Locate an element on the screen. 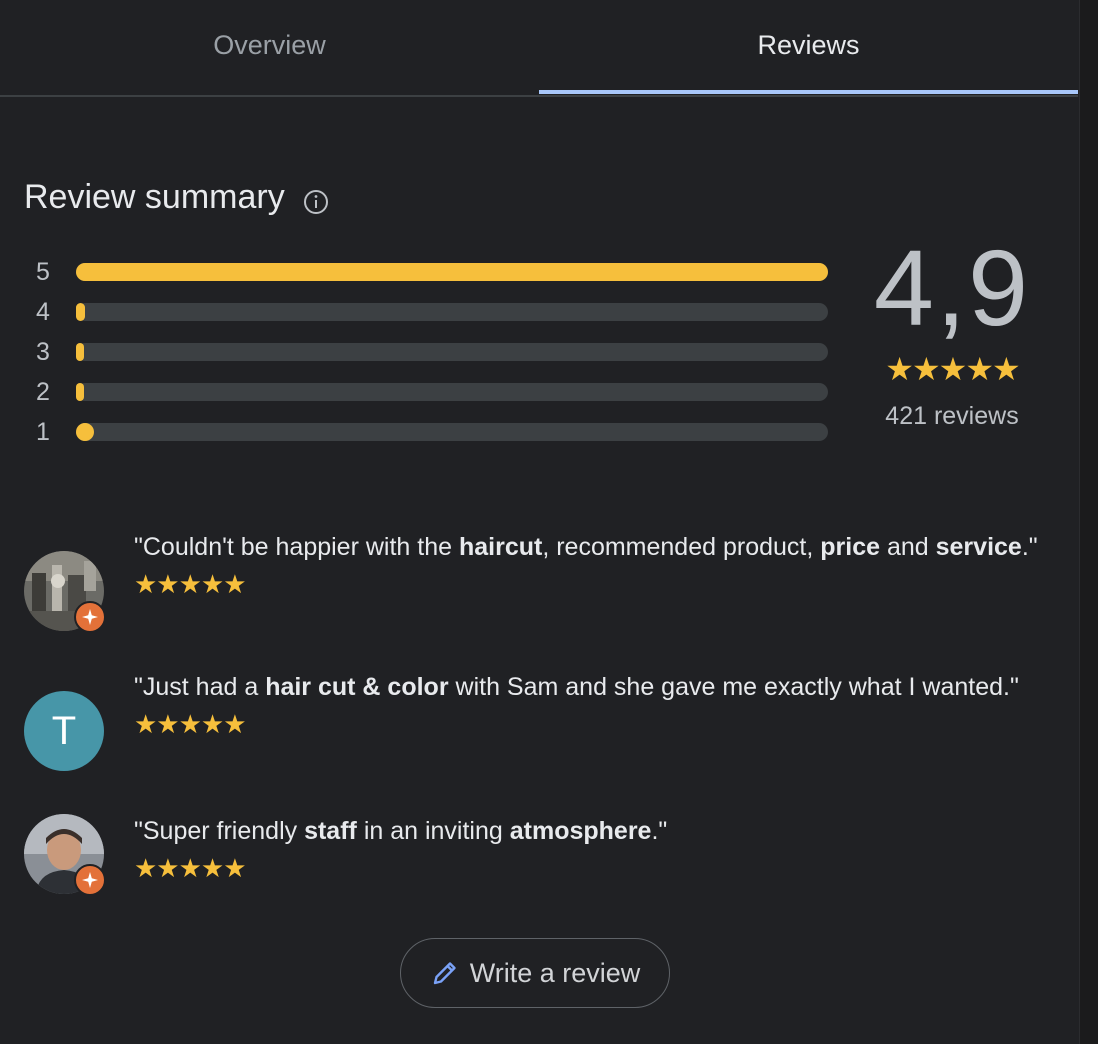 The image size is (1098, 1044). write-review-button: Write a review is located at coordinates (535, 973).